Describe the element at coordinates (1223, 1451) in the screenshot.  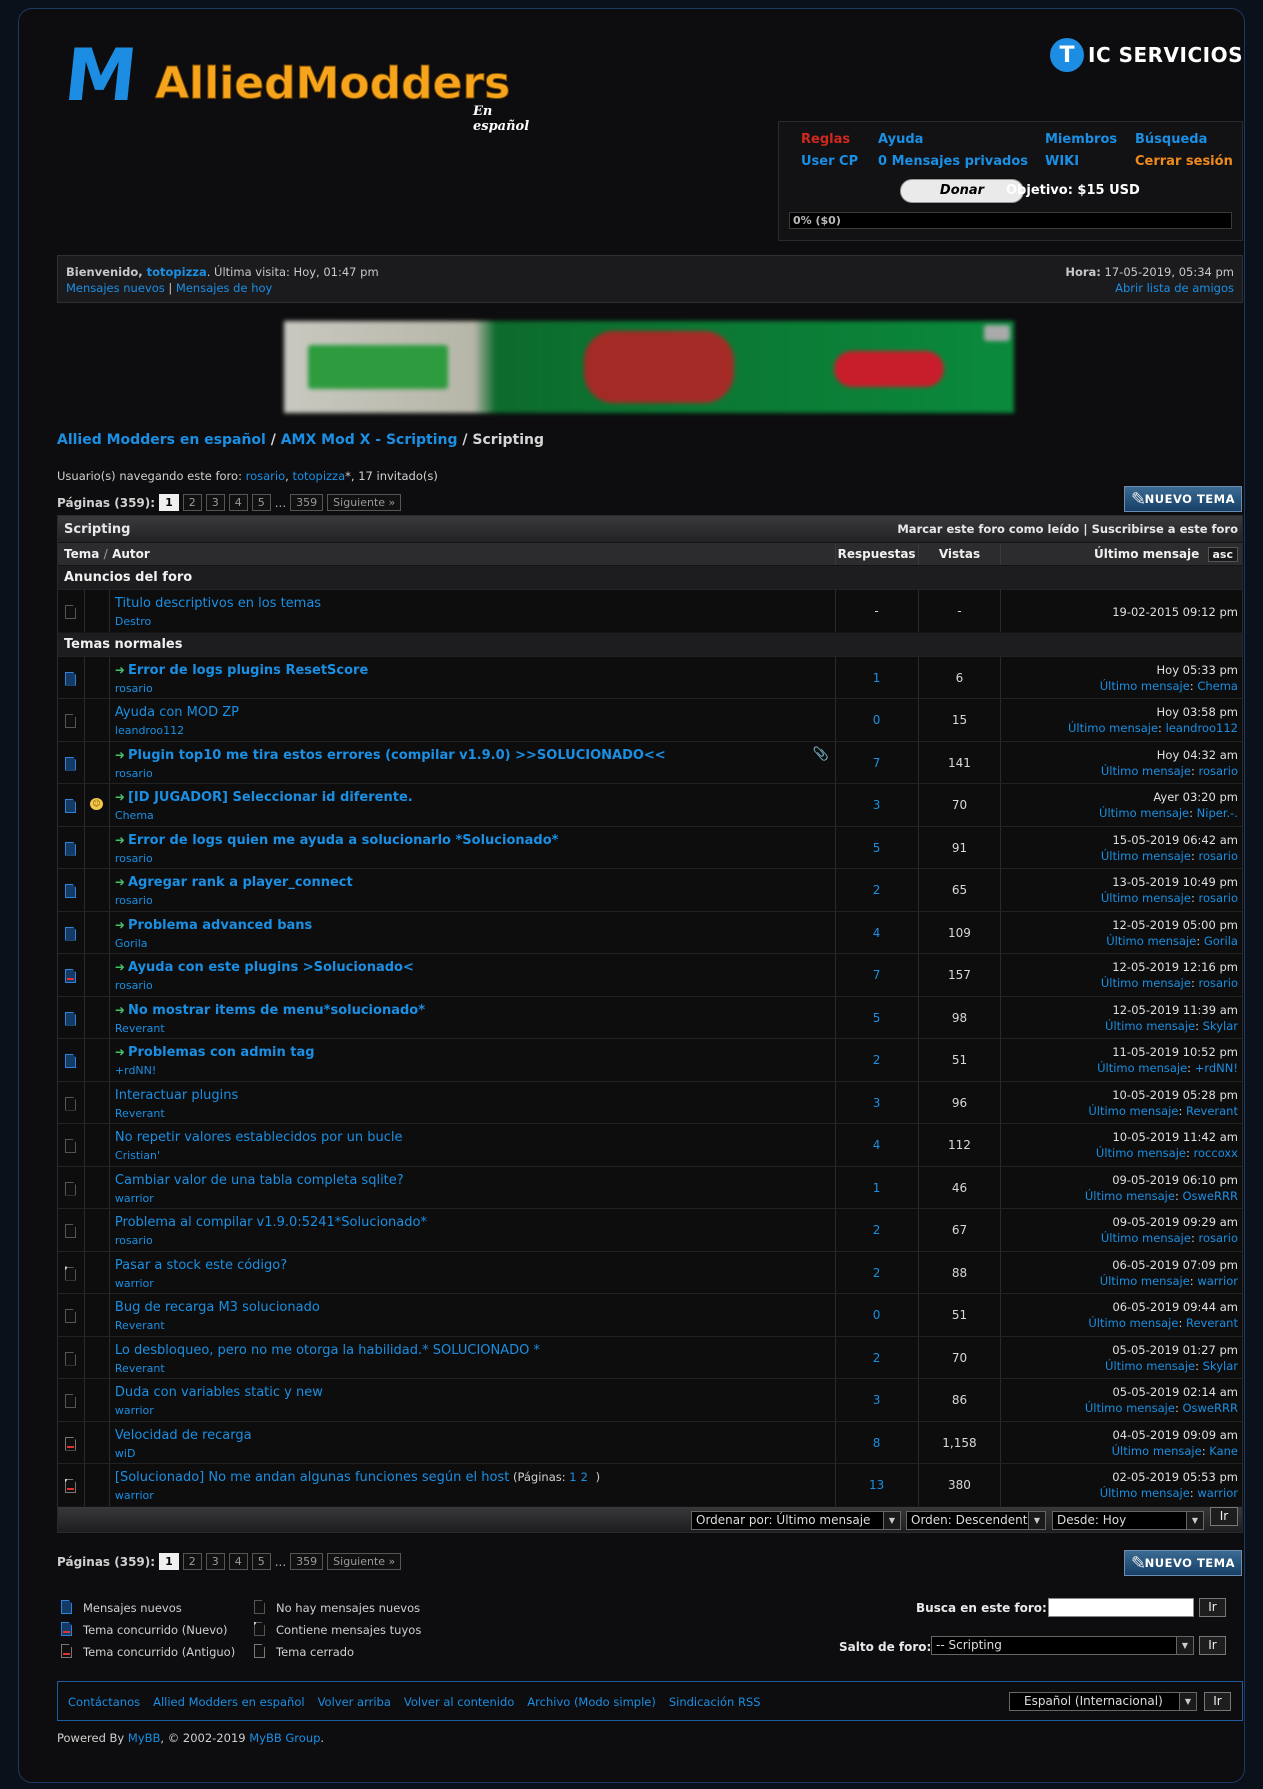
I see `last-post-user: Kane` at that location.